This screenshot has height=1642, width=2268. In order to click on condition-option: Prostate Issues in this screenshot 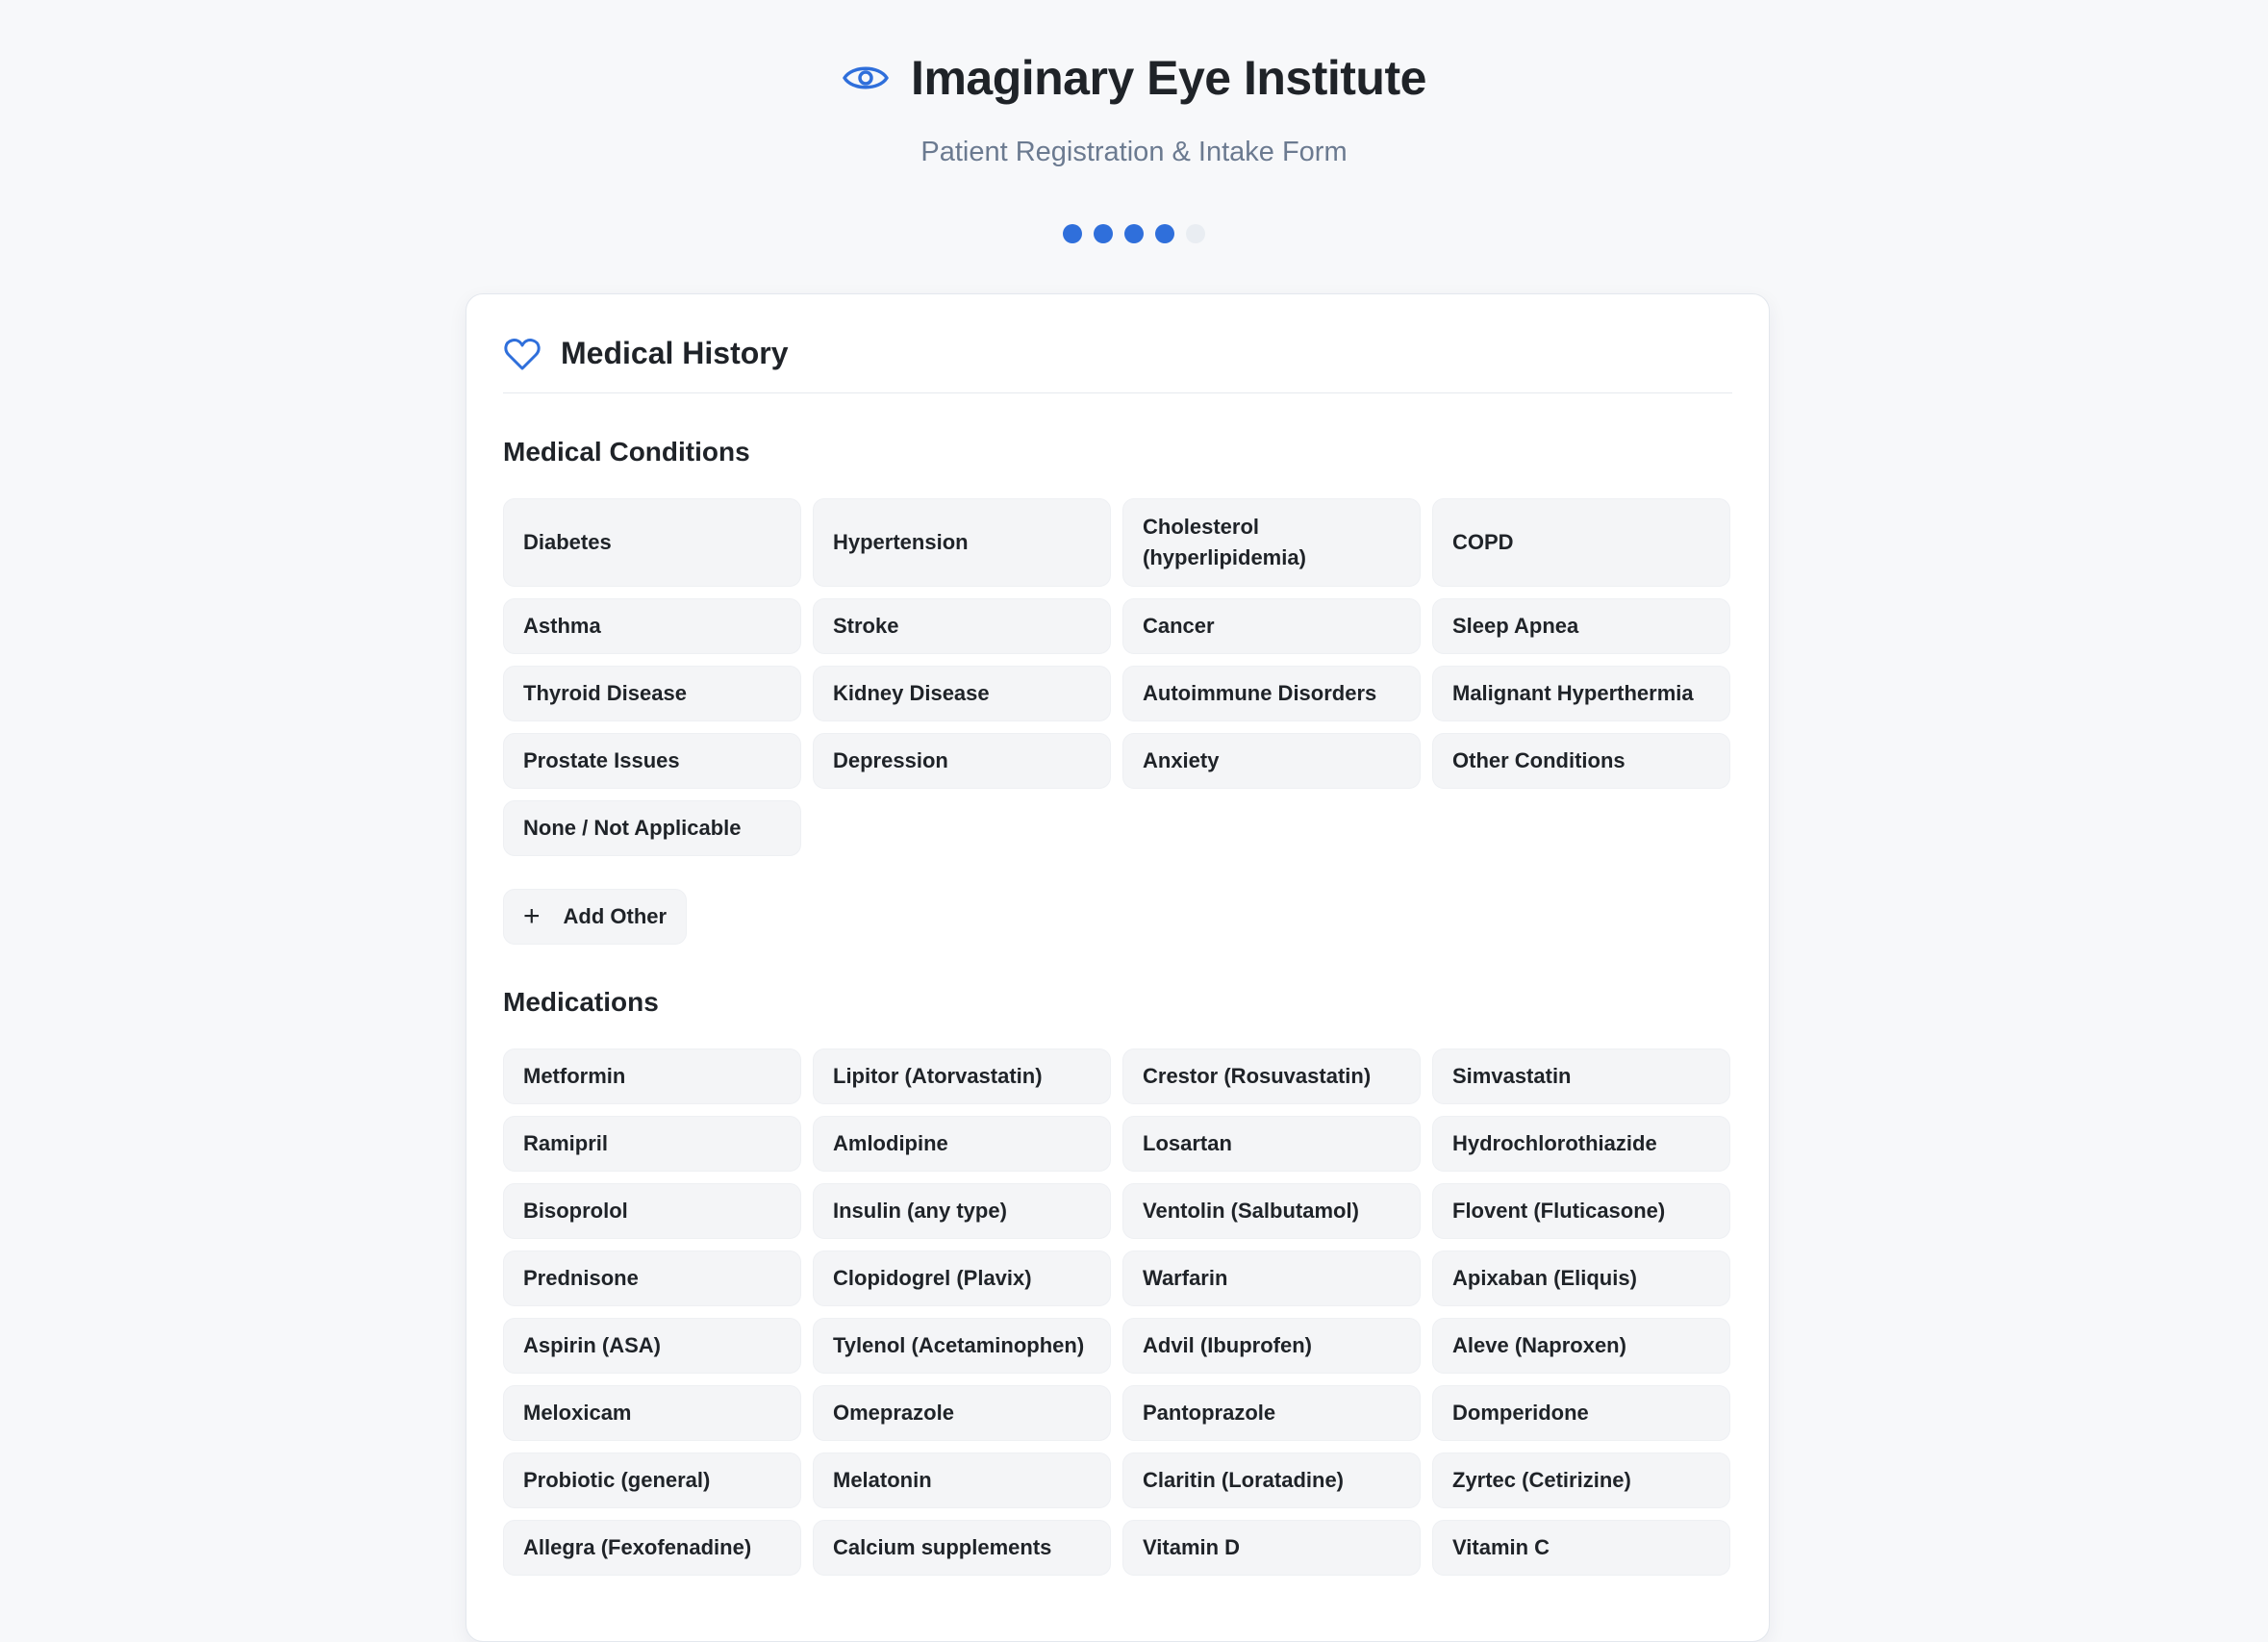, I will do `click(652, 761)`.